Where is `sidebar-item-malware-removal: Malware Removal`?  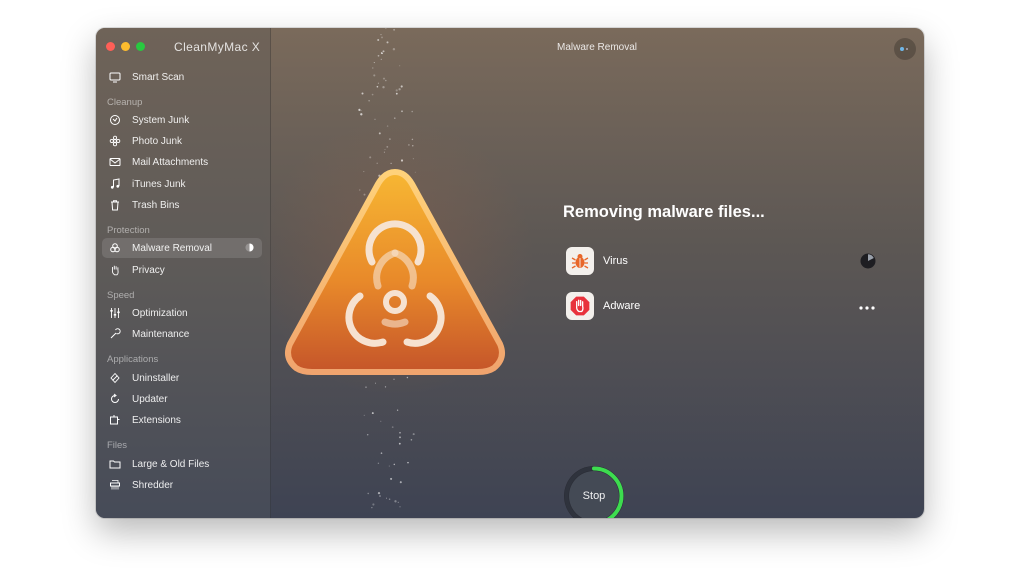 sidebar-item-malware-removal: Malware Removal is located at coordinates (182, 248).